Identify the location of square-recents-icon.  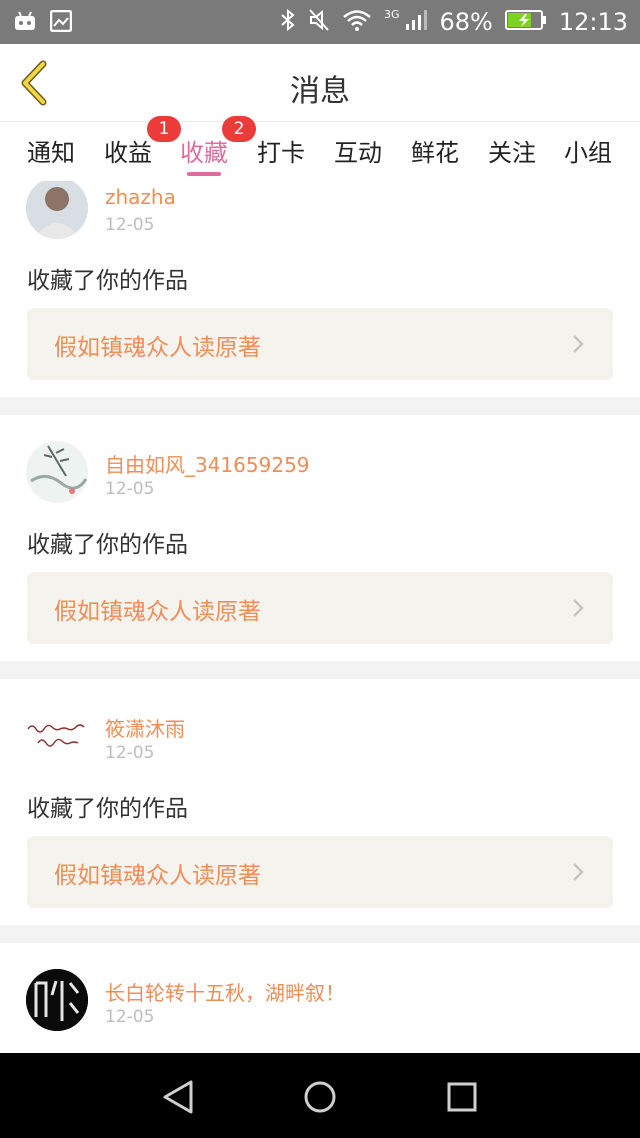
(462, 1097).